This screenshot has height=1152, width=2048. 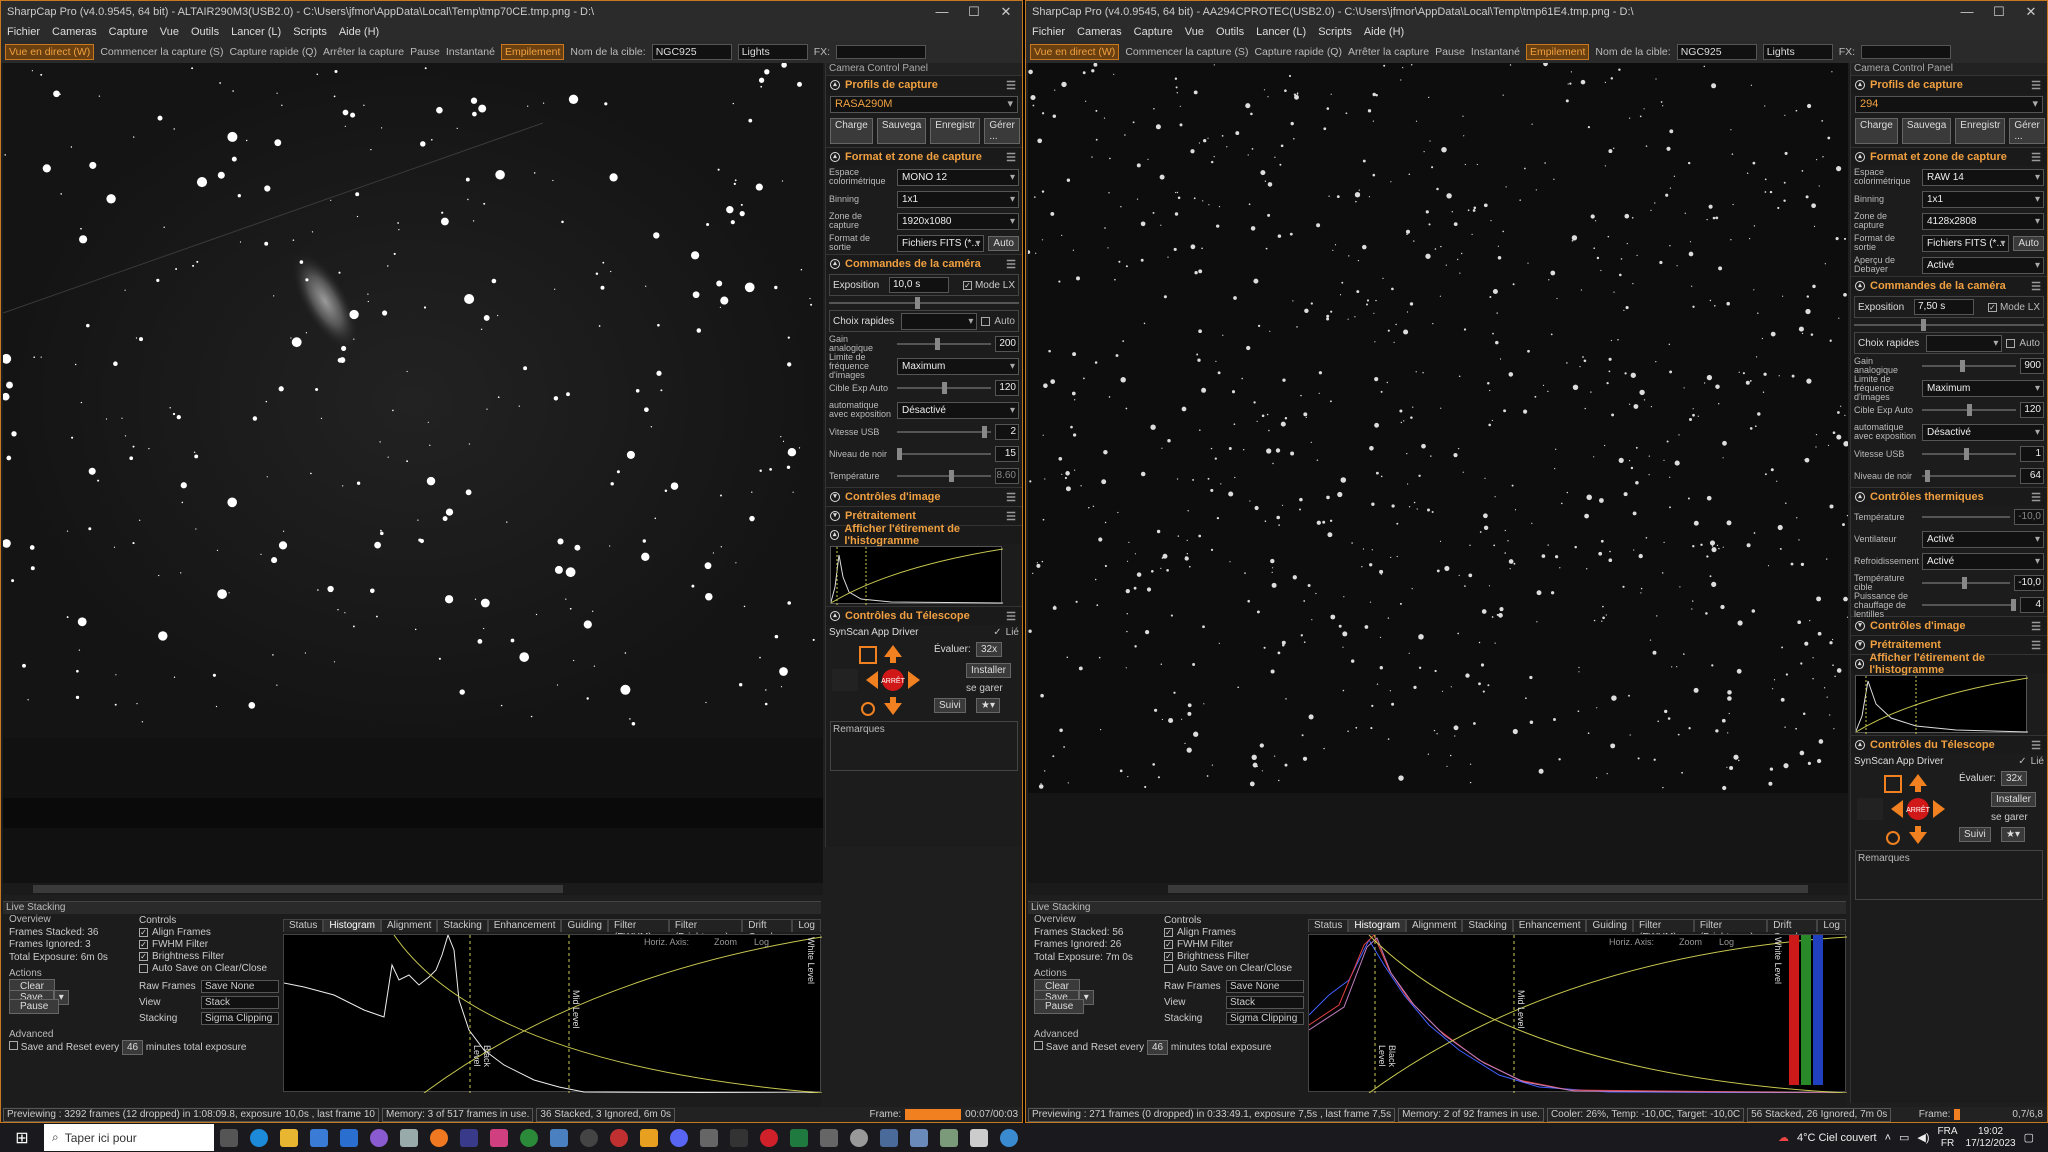 What do you see at coordinates (22, 1138) in the screenshot?
I see `start-icon: ⊞` at bounding box center [22, 1138].